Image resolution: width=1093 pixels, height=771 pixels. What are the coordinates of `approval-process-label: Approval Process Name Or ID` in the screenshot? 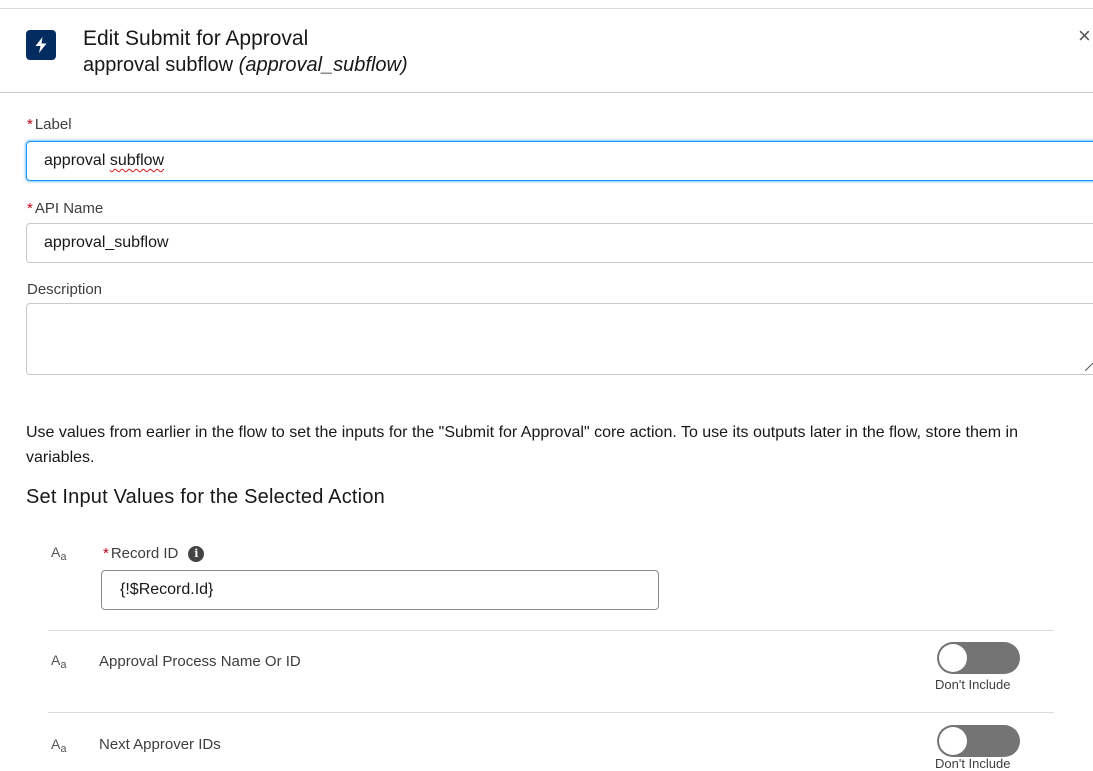 It's located at (200, 661).